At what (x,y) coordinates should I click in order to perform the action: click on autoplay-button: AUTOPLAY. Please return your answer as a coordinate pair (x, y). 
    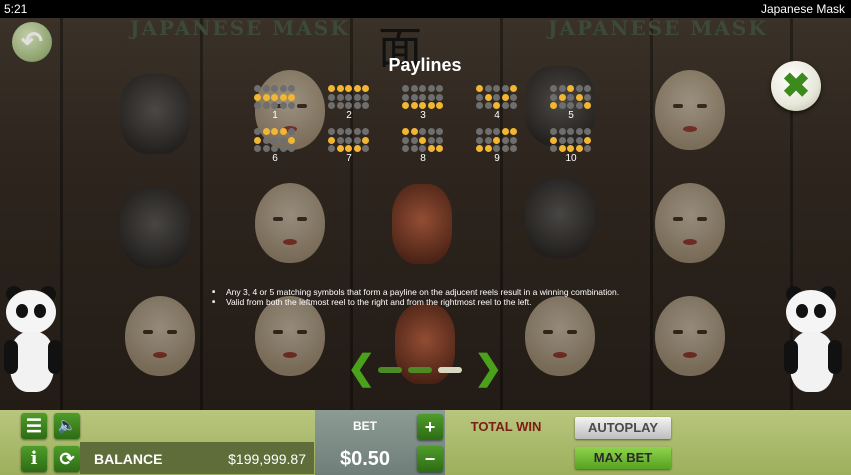
    Looking at the image, I should click on (623, 428).